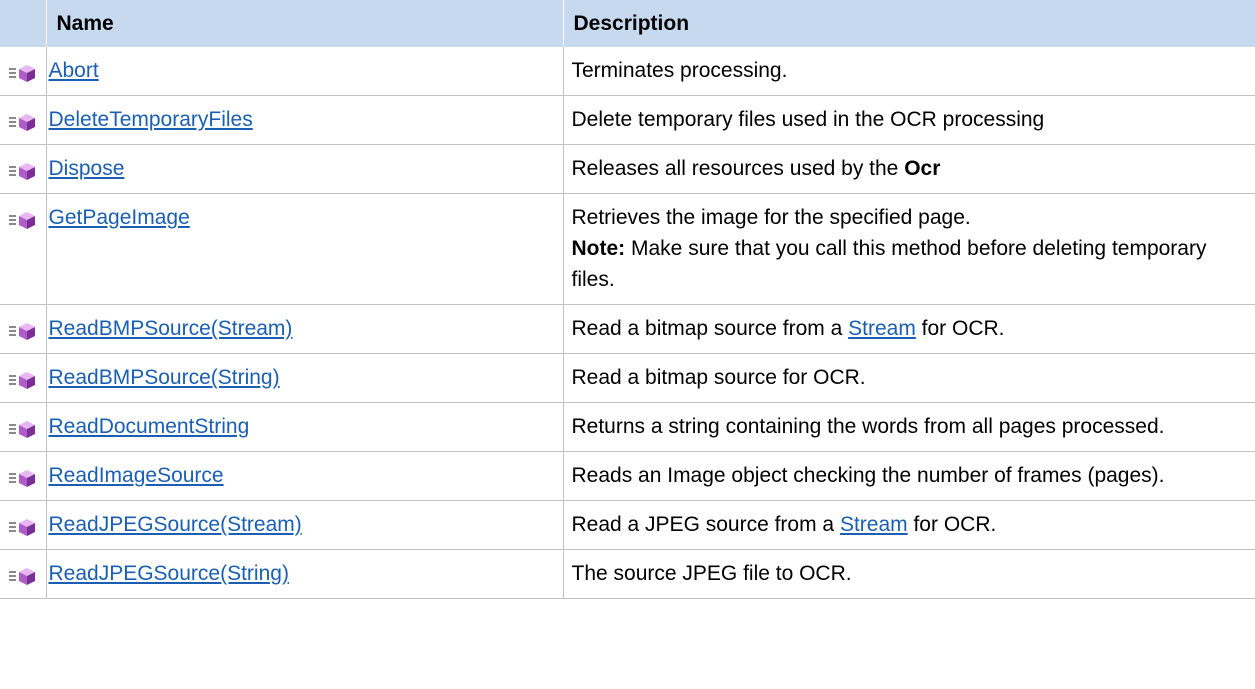 This screenshot has height=689, width=1255. What do you see at coordinates (922, 168) in the screenshot?
I see `class-reference: Ocr` at bounding box center [922, 168].